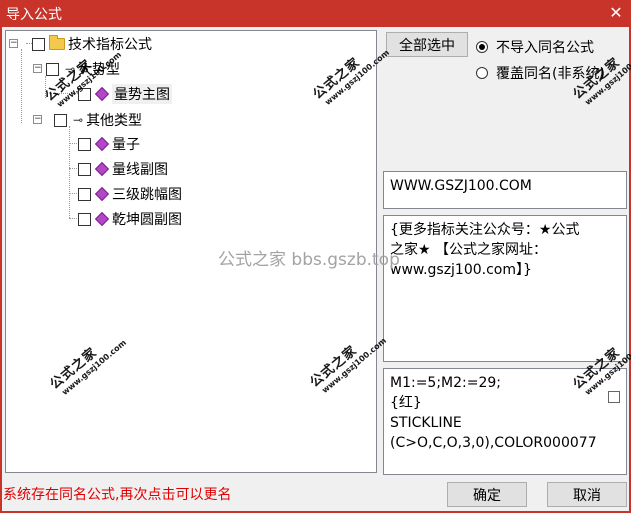 This screenshot has height=513, width=631. Describe the element at coordinates (78, 120) in the screenshot. I see `group-key-icon: ⊸` at that location.